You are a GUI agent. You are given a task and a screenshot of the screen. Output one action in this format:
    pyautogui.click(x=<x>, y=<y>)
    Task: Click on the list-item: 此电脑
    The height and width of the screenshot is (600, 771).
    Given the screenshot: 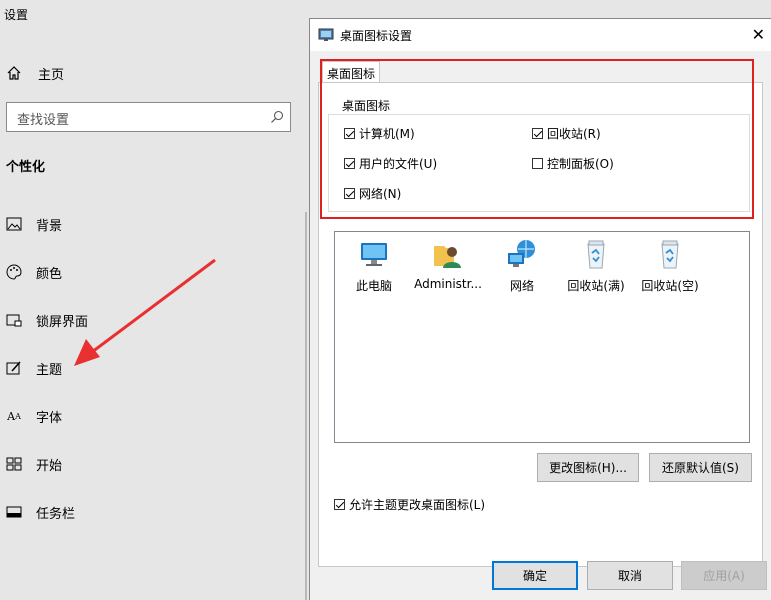 What is the action you would take?
    pyautogui.click(x=374, y=266)
    